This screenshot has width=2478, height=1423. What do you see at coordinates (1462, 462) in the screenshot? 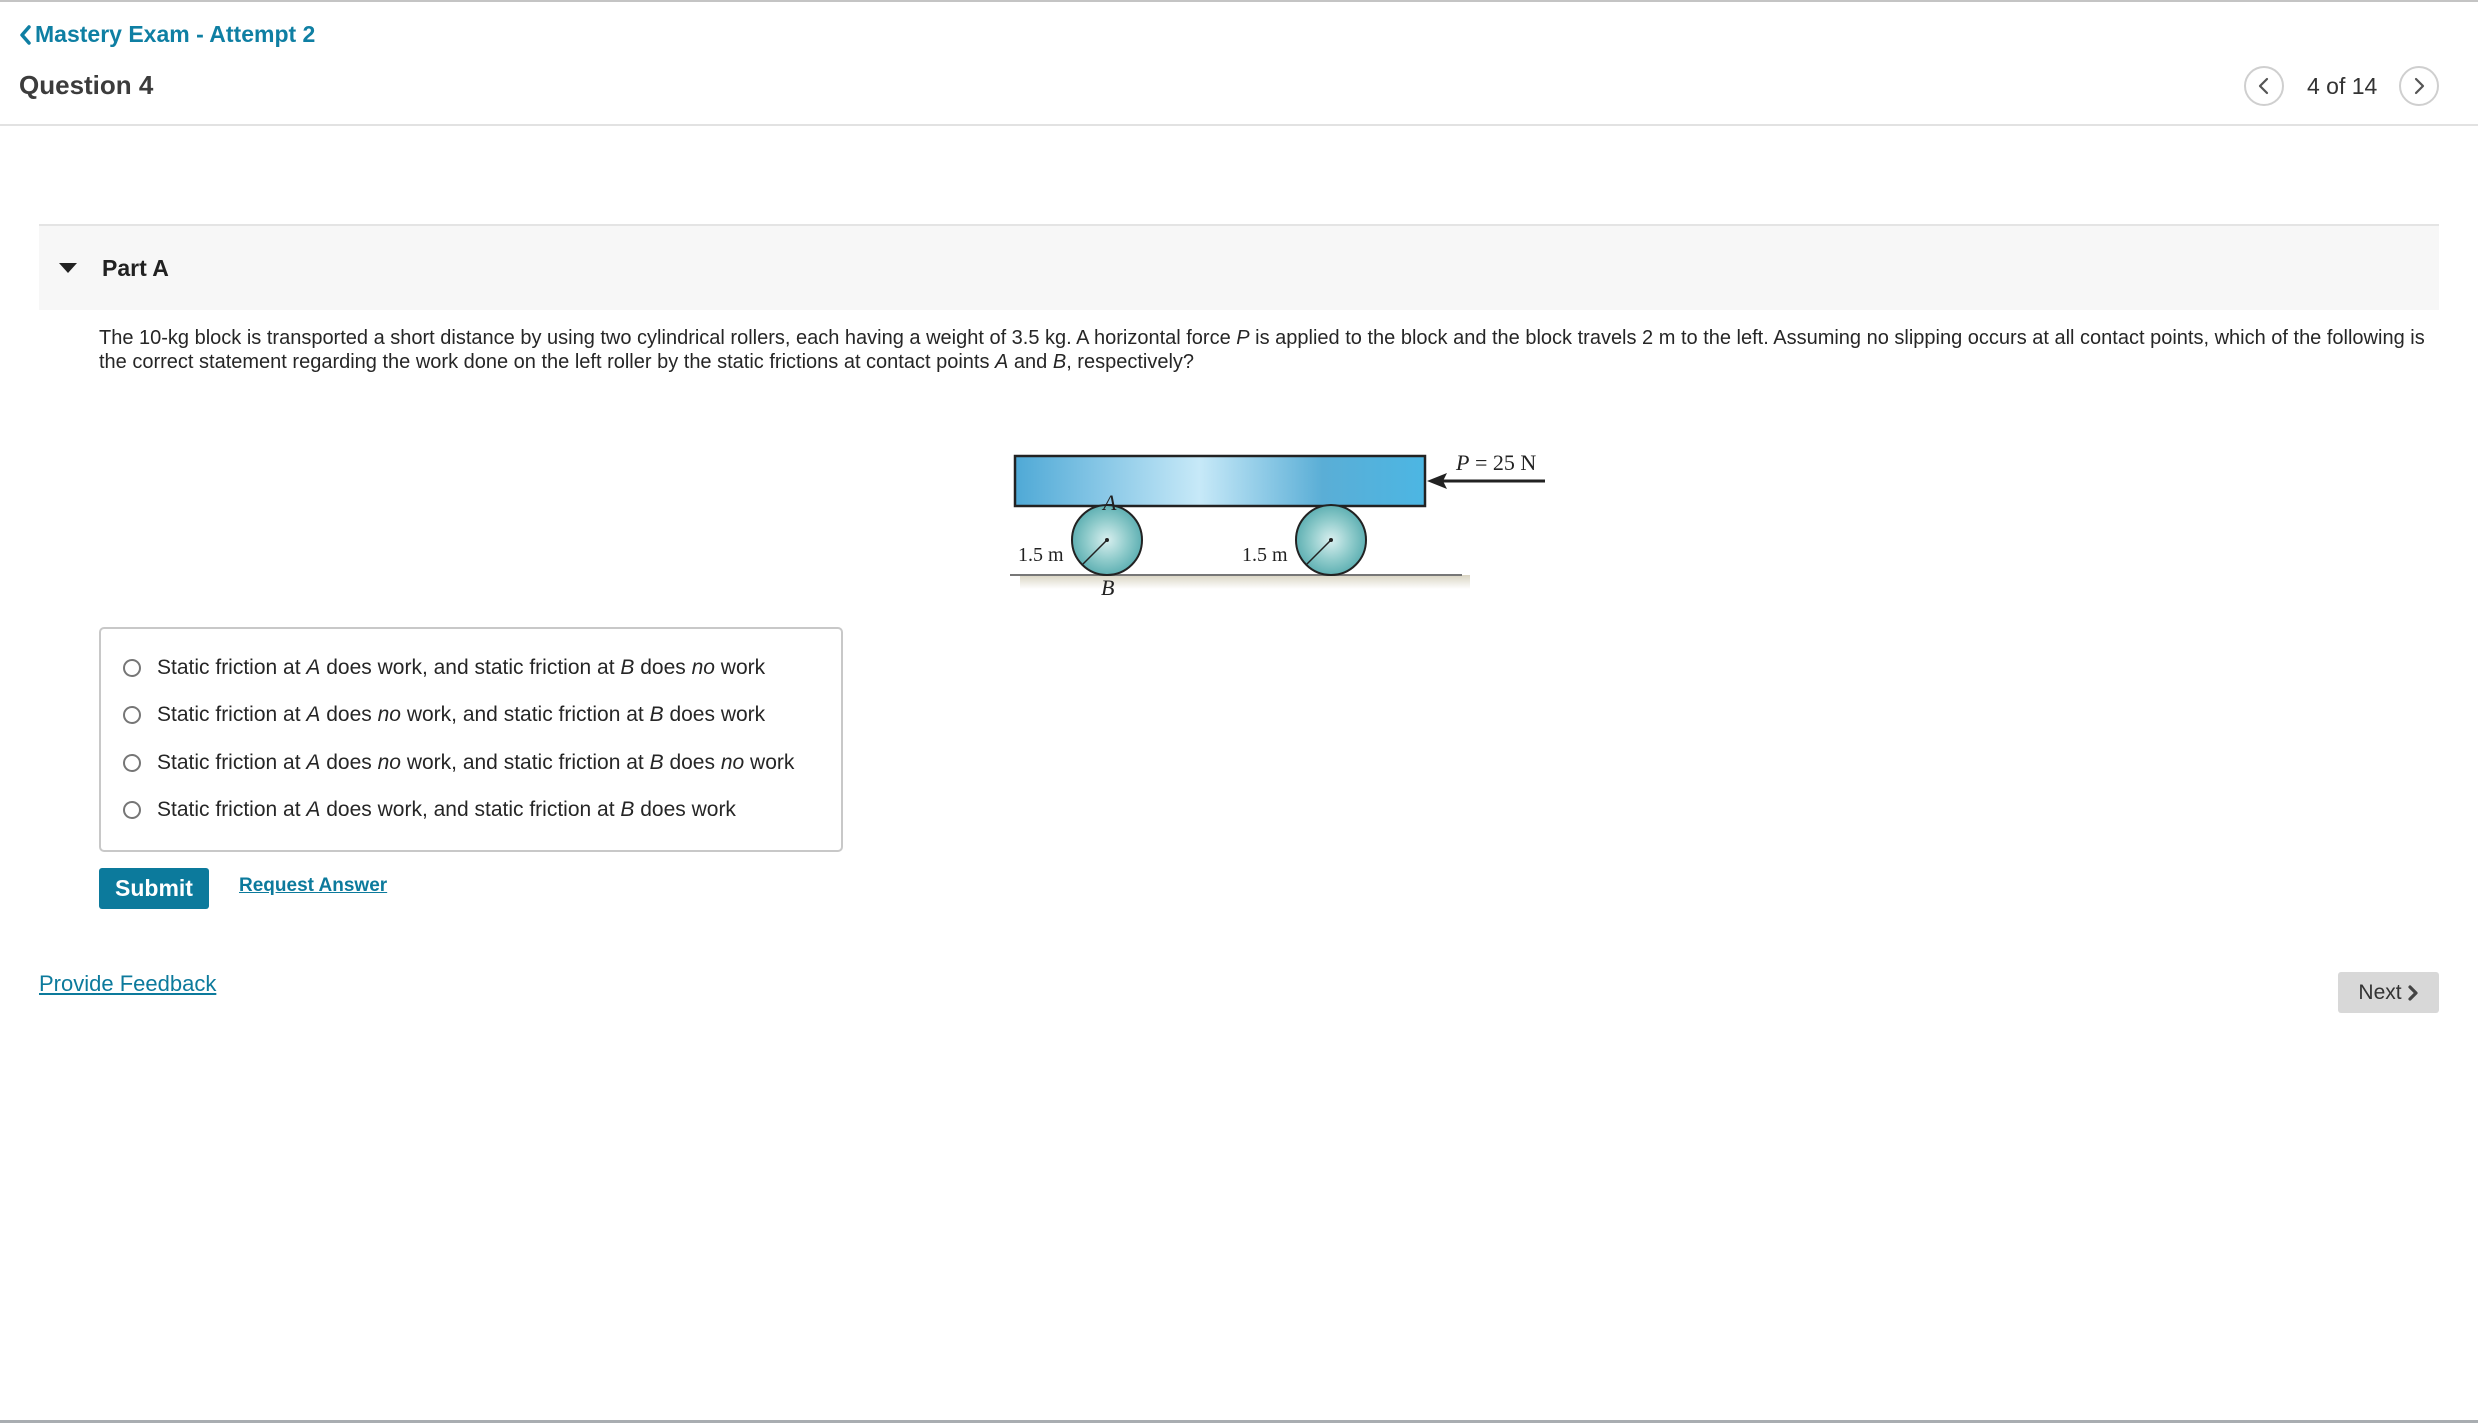
I see `force-variable: P` at bounding box center [1462, 462].